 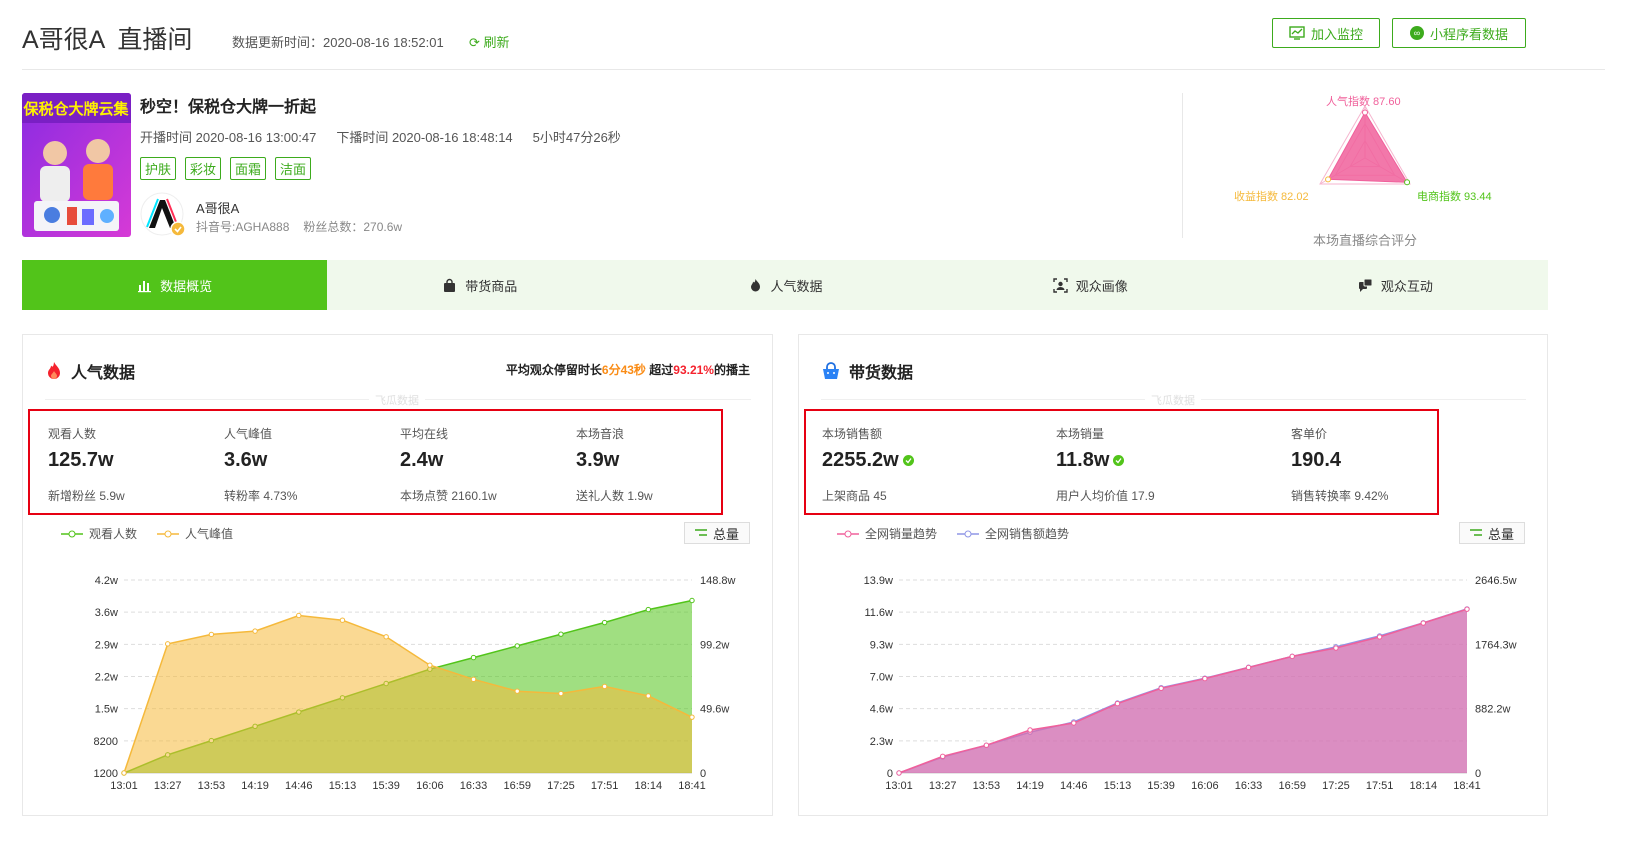 I want to click on tab-audience: 观众画像, so click(x=1090, y=285).